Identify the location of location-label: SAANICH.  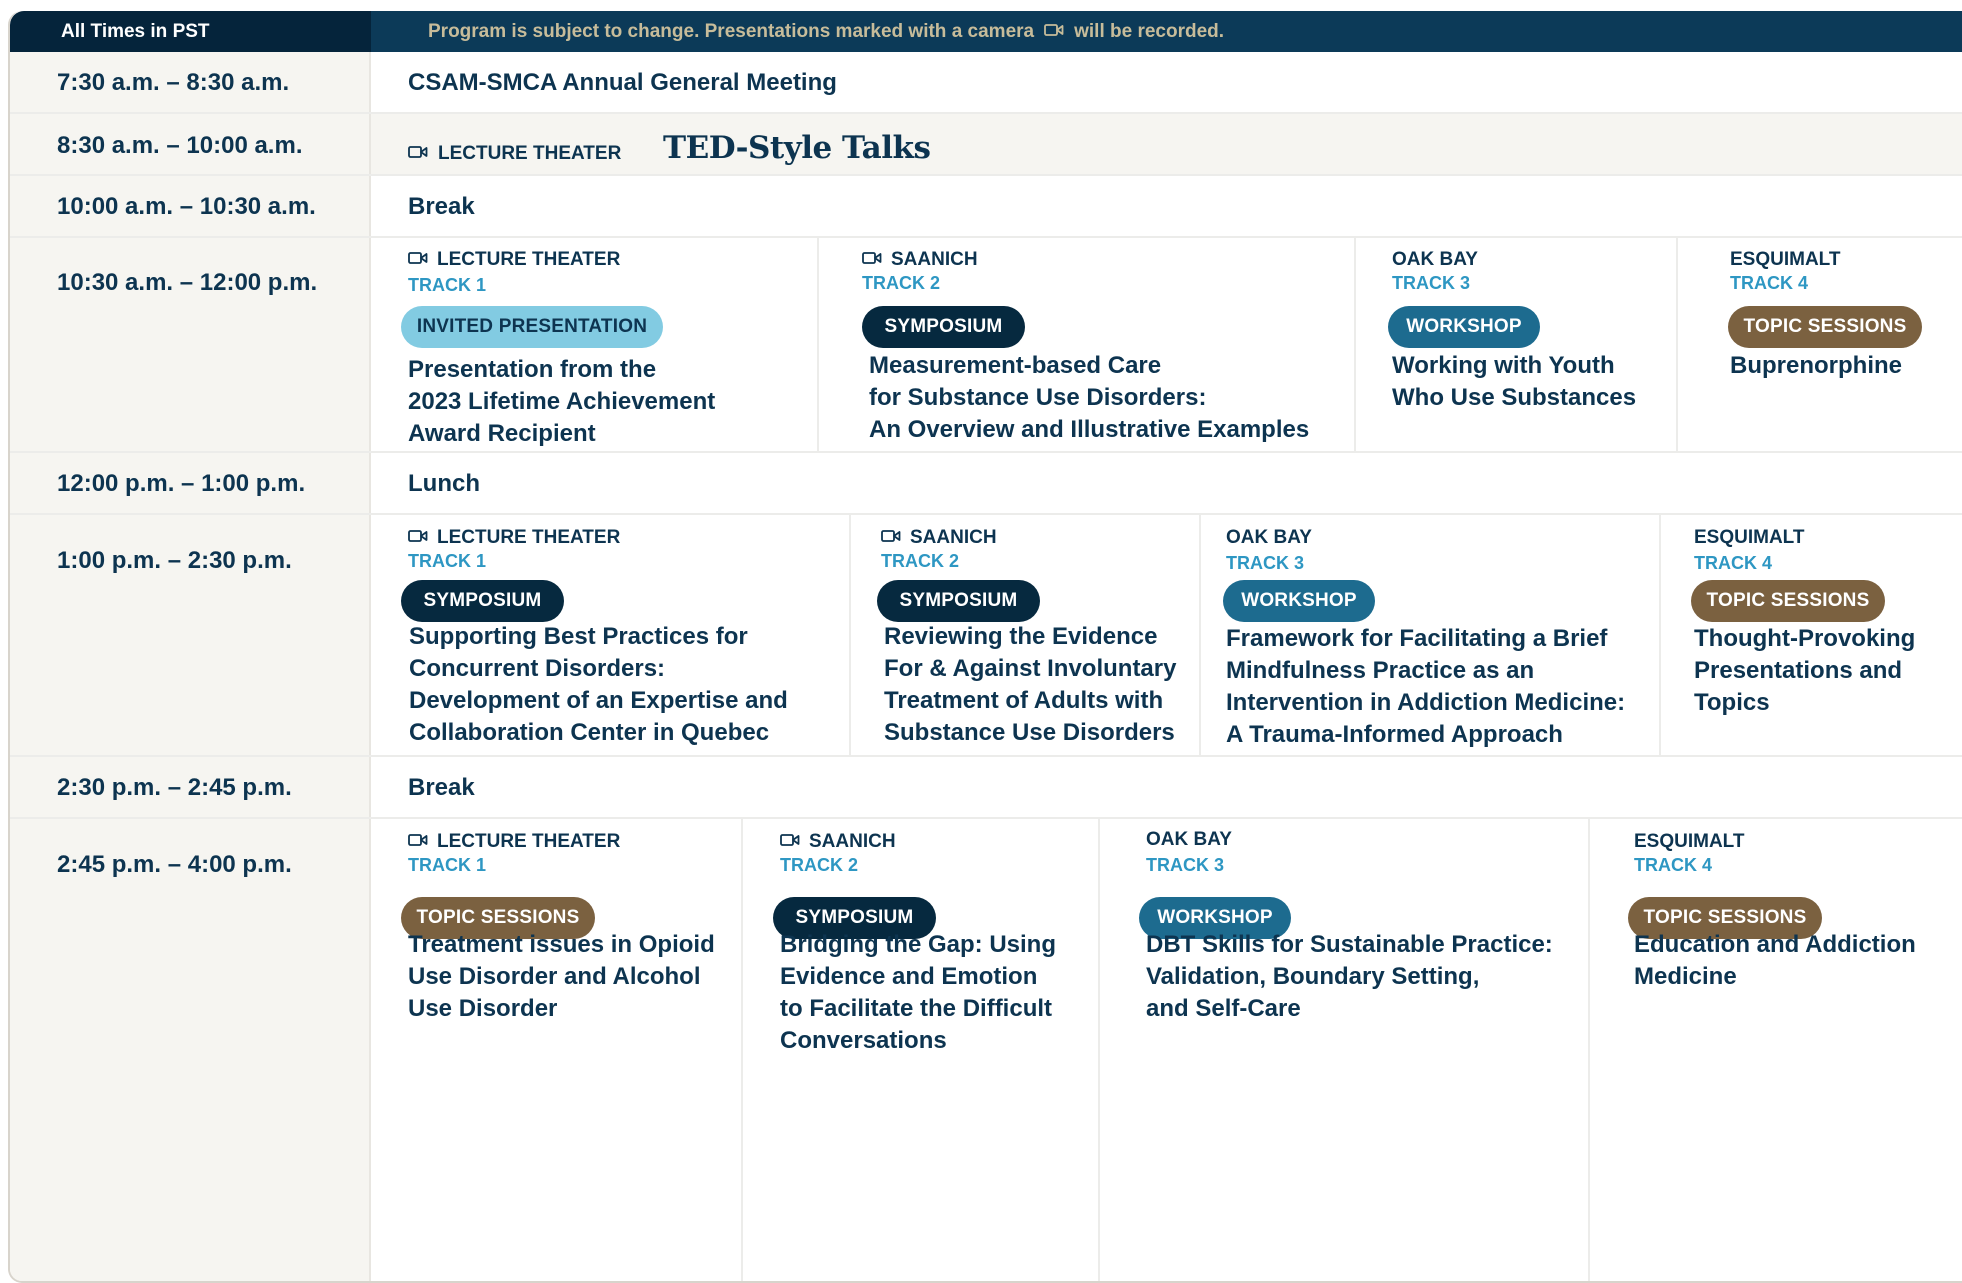
(939, 538).